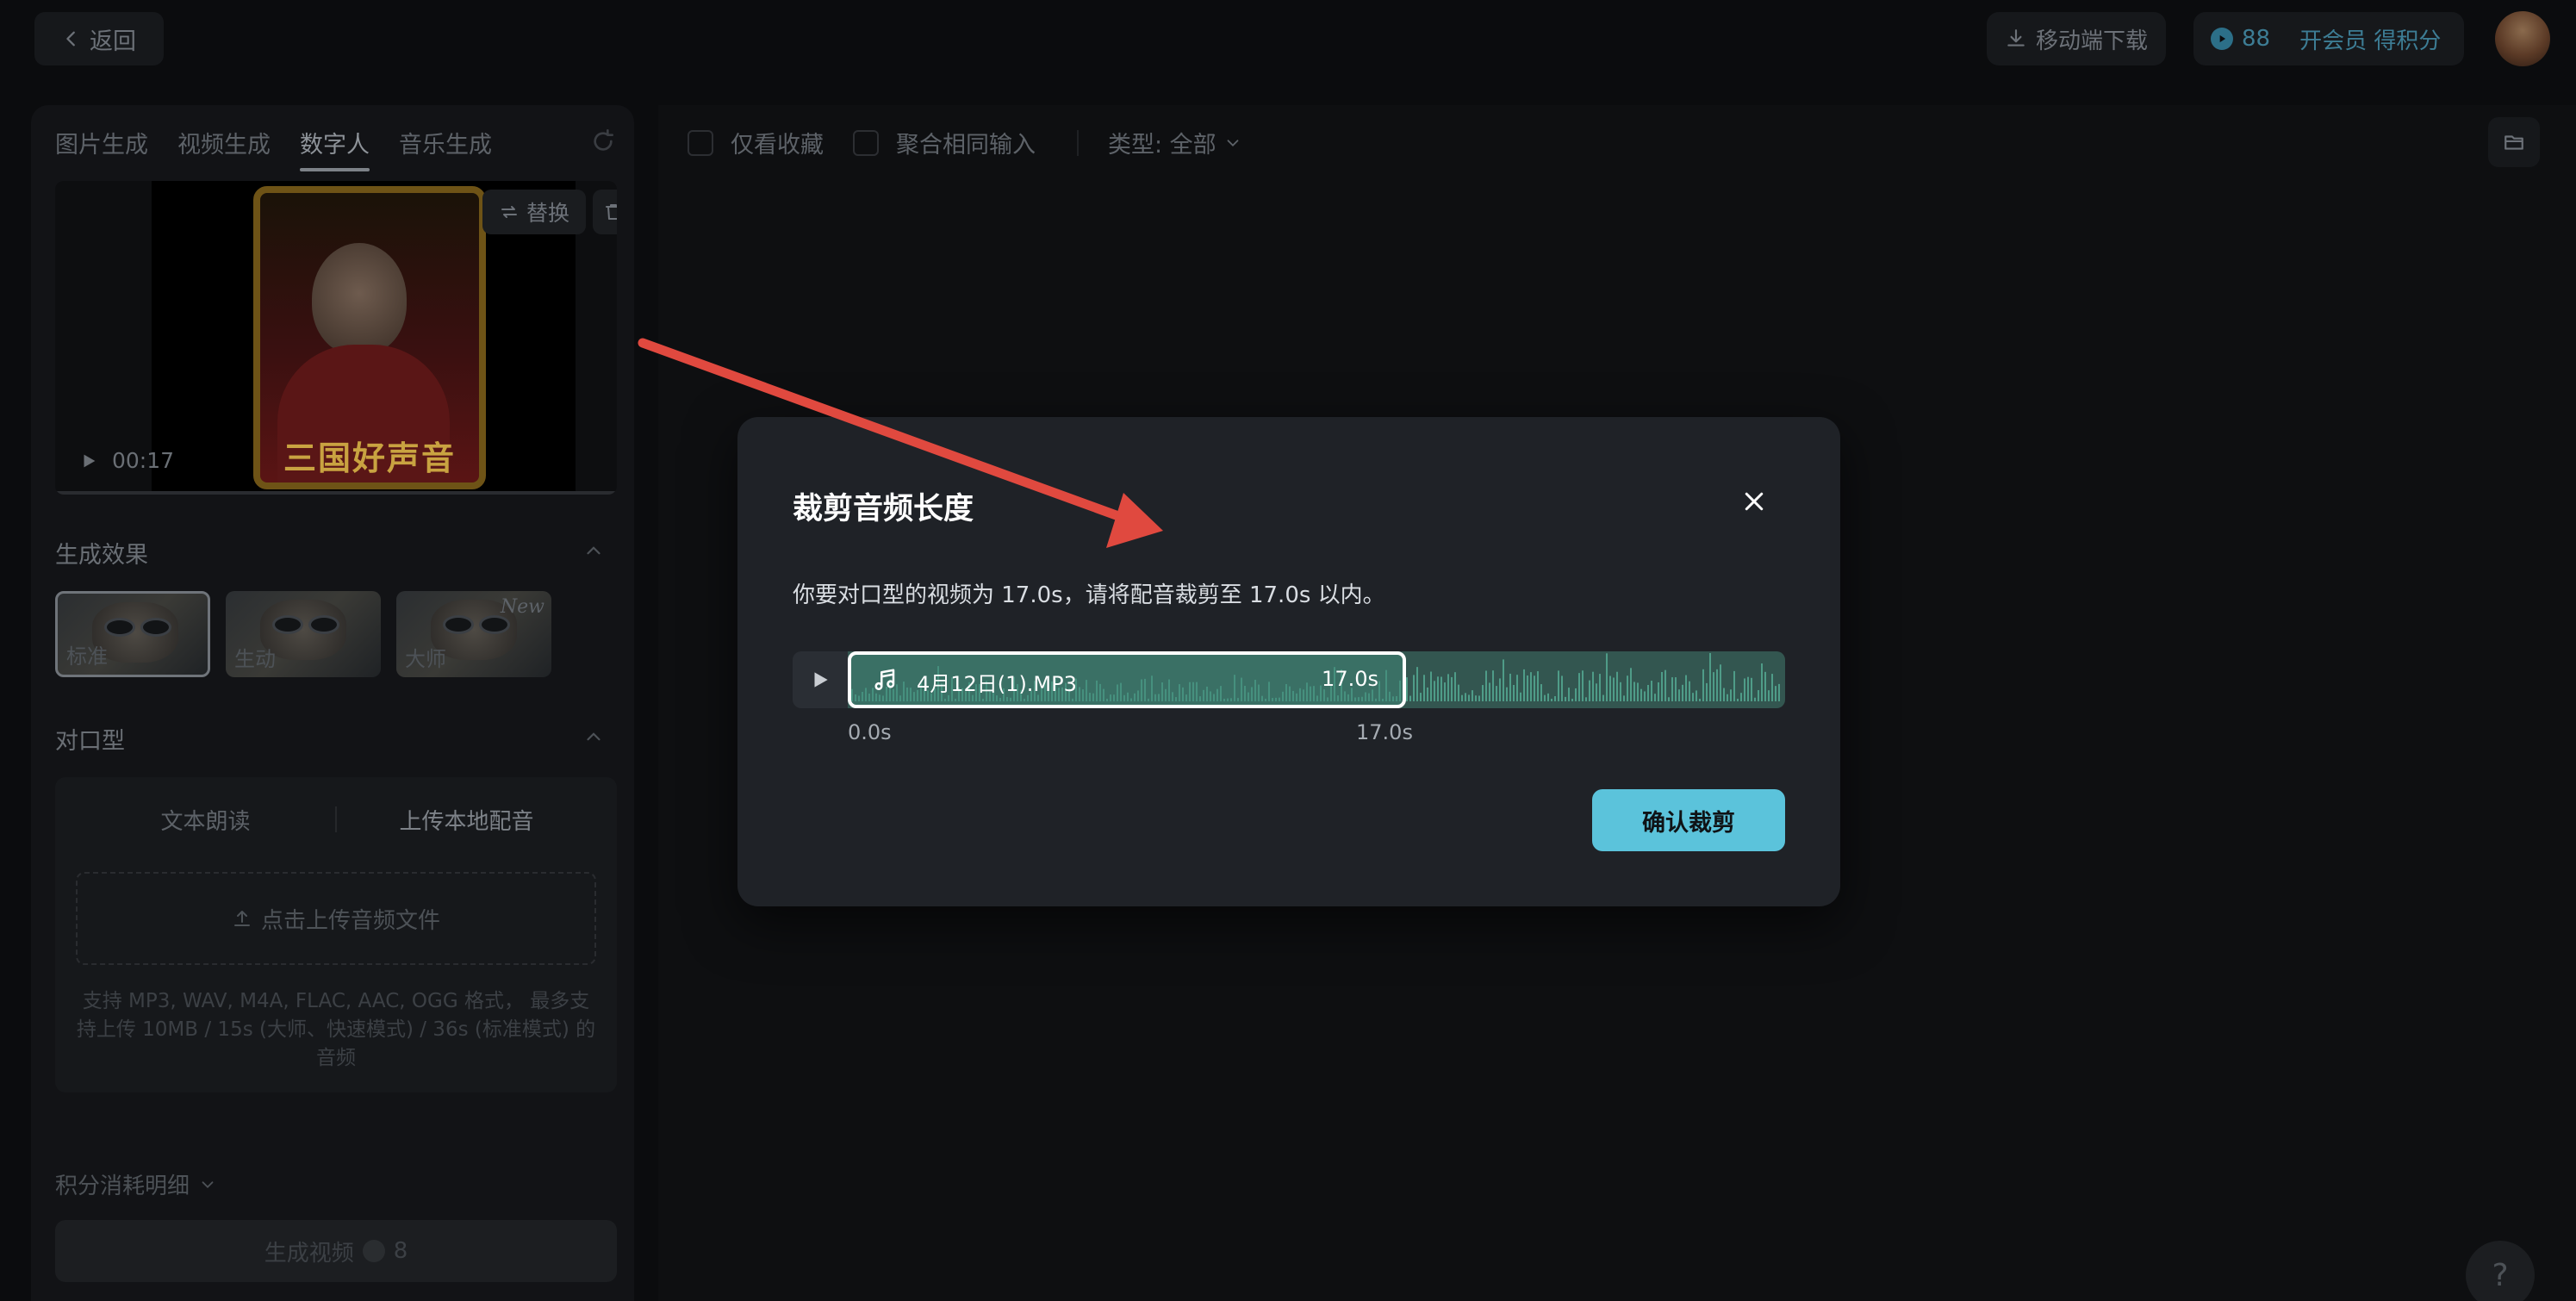 This screenshot has width=2576, height=1301. Describe the element at coordinates (945, 142) in the screenshot. I see `merge-same-input-filter: 聚合相同输入` at that location.